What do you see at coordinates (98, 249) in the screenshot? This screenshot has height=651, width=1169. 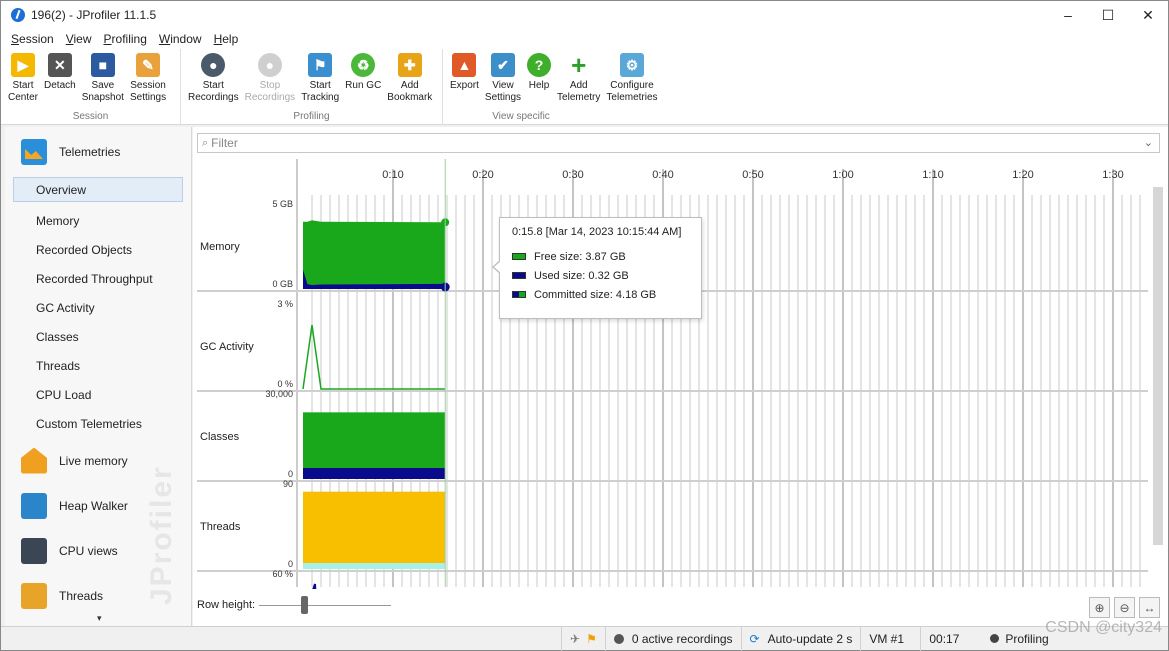 I see `sidebar-item-recorded-objects: Recorded Objects` at bounding box center [98, 249].